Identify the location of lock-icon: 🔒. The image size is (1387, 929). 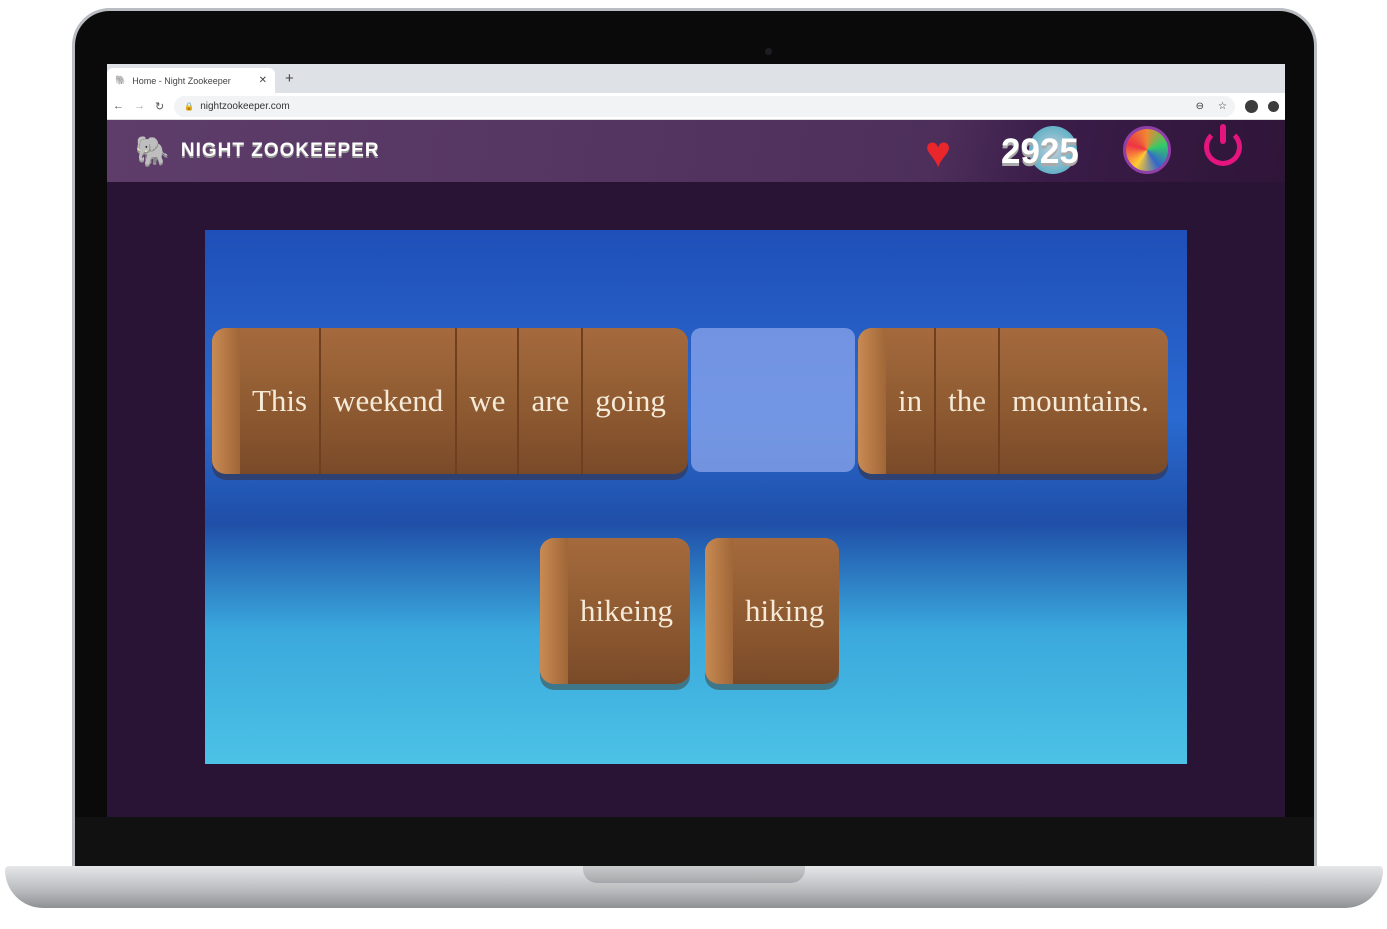
(189, 106).